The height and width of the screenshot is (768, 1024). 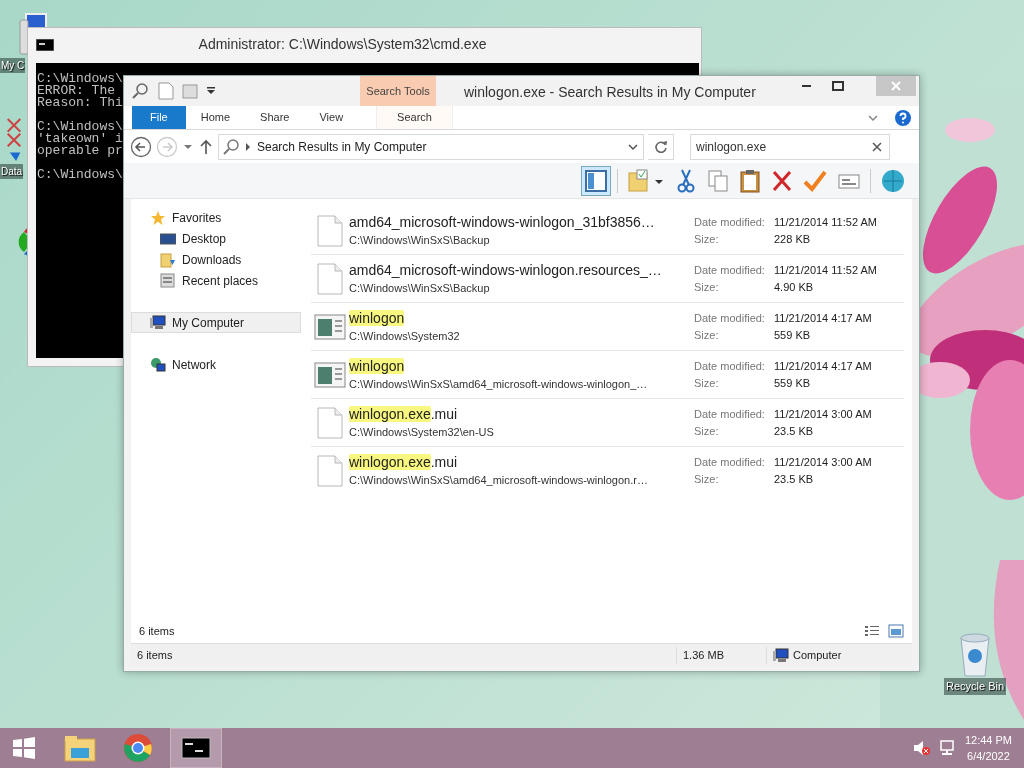 What do you see at coordinates (646, 180) in the screenshot?
I see `folder-check-icon` at bounding box center [646, 180].